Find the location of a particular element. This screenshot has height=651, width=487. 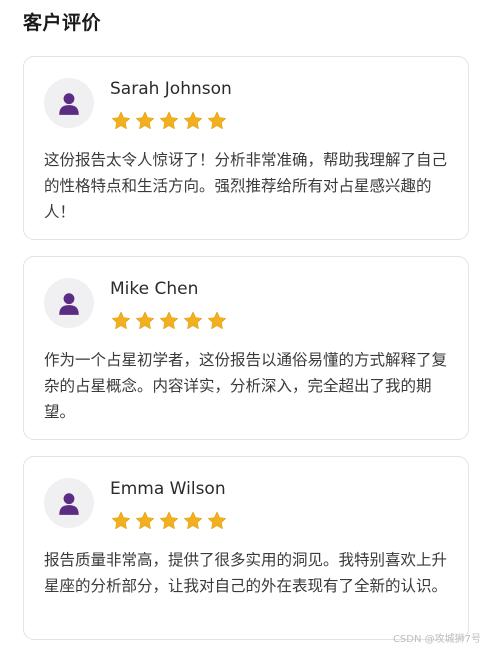

watermark: CSDN @攻城狮7号 is located at coordinates (436, 639).